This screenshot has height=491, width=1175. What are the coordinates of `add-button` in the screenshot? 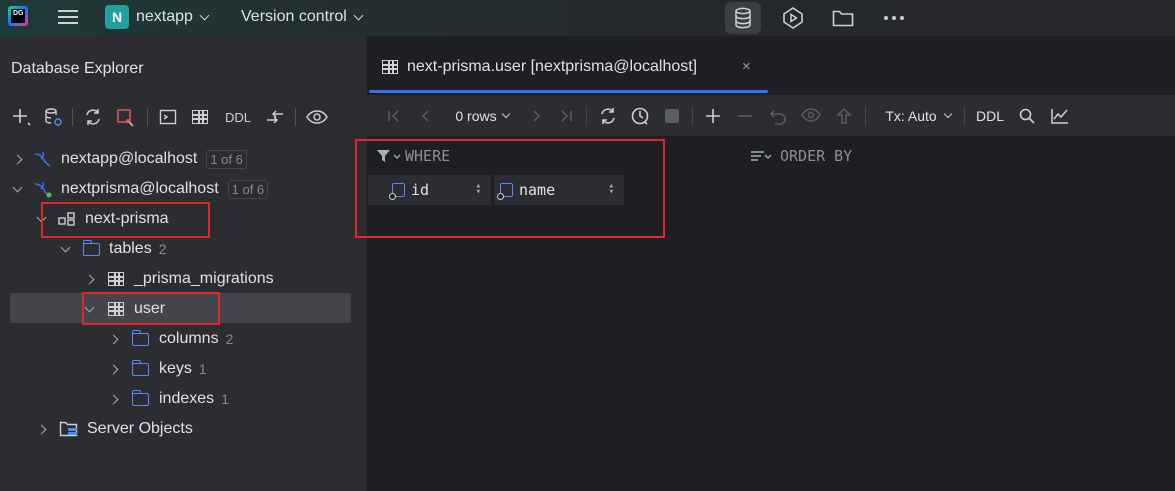 It's located at (21, 117).